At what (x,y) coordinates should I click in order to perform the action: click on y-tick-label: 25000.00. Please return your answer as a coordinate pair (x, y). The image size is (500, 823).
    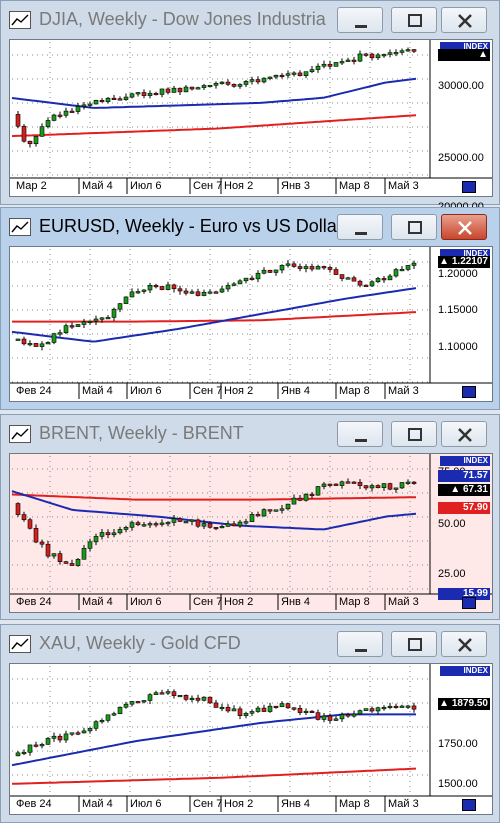
    Looking at the image, I should click on (461, 158).